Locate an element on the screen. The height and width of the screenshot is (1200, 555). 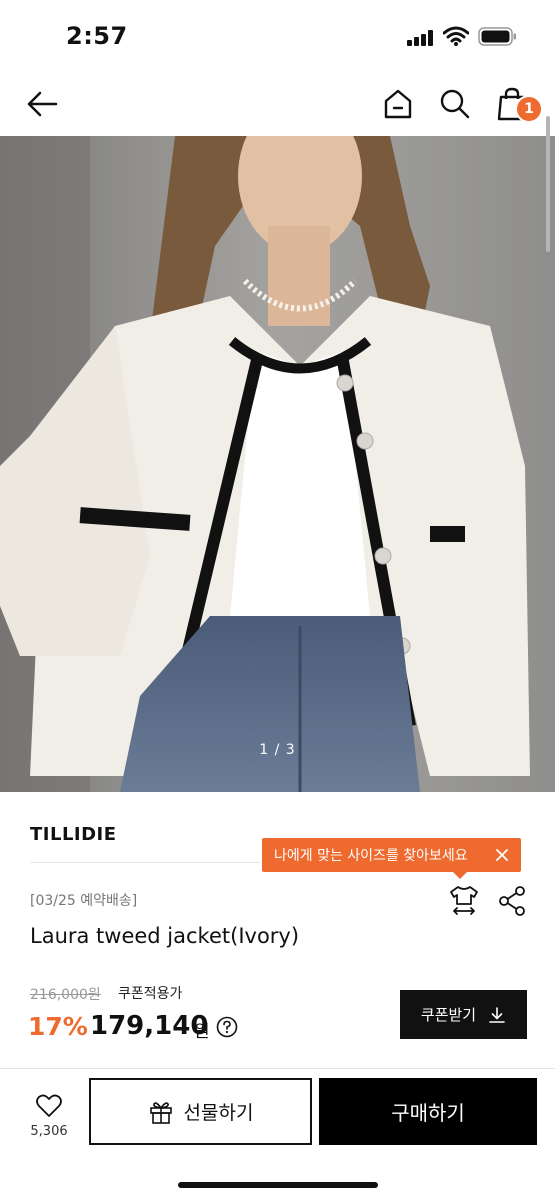
back-arrow-icon is located at coordinates (42, 104).